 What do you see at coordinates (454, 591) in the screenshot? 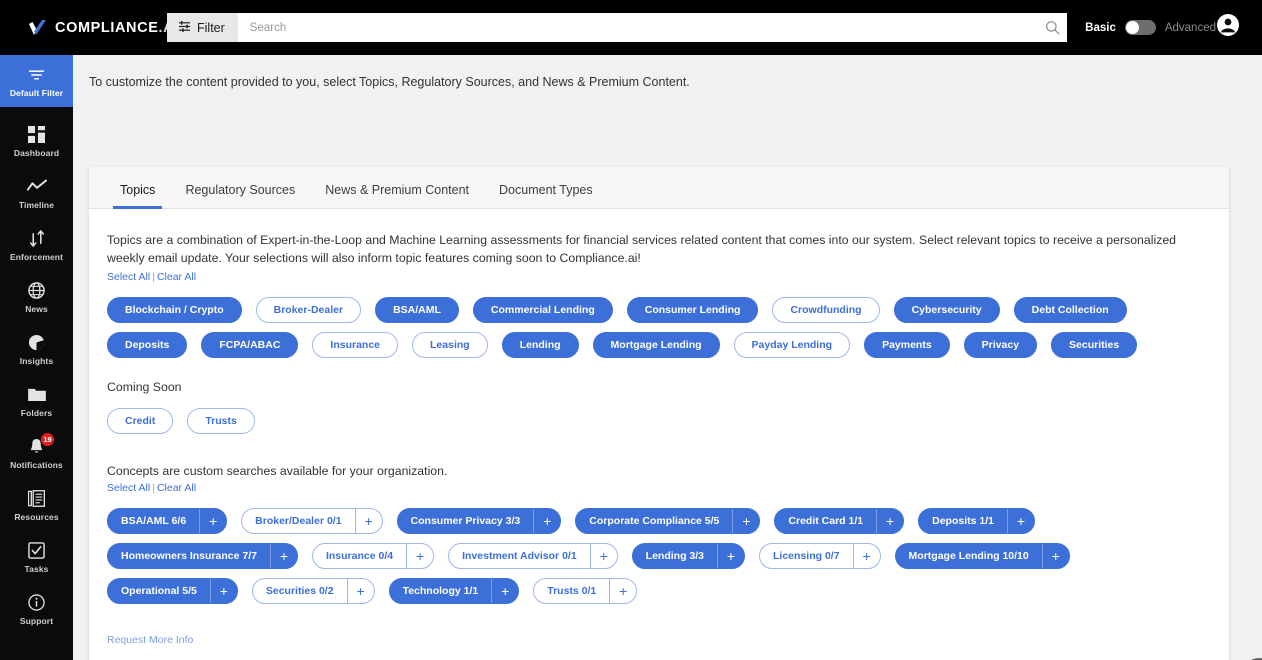
I see `concept-pill-technology: Technology 1/1 +` at bounding box center [454, 591].